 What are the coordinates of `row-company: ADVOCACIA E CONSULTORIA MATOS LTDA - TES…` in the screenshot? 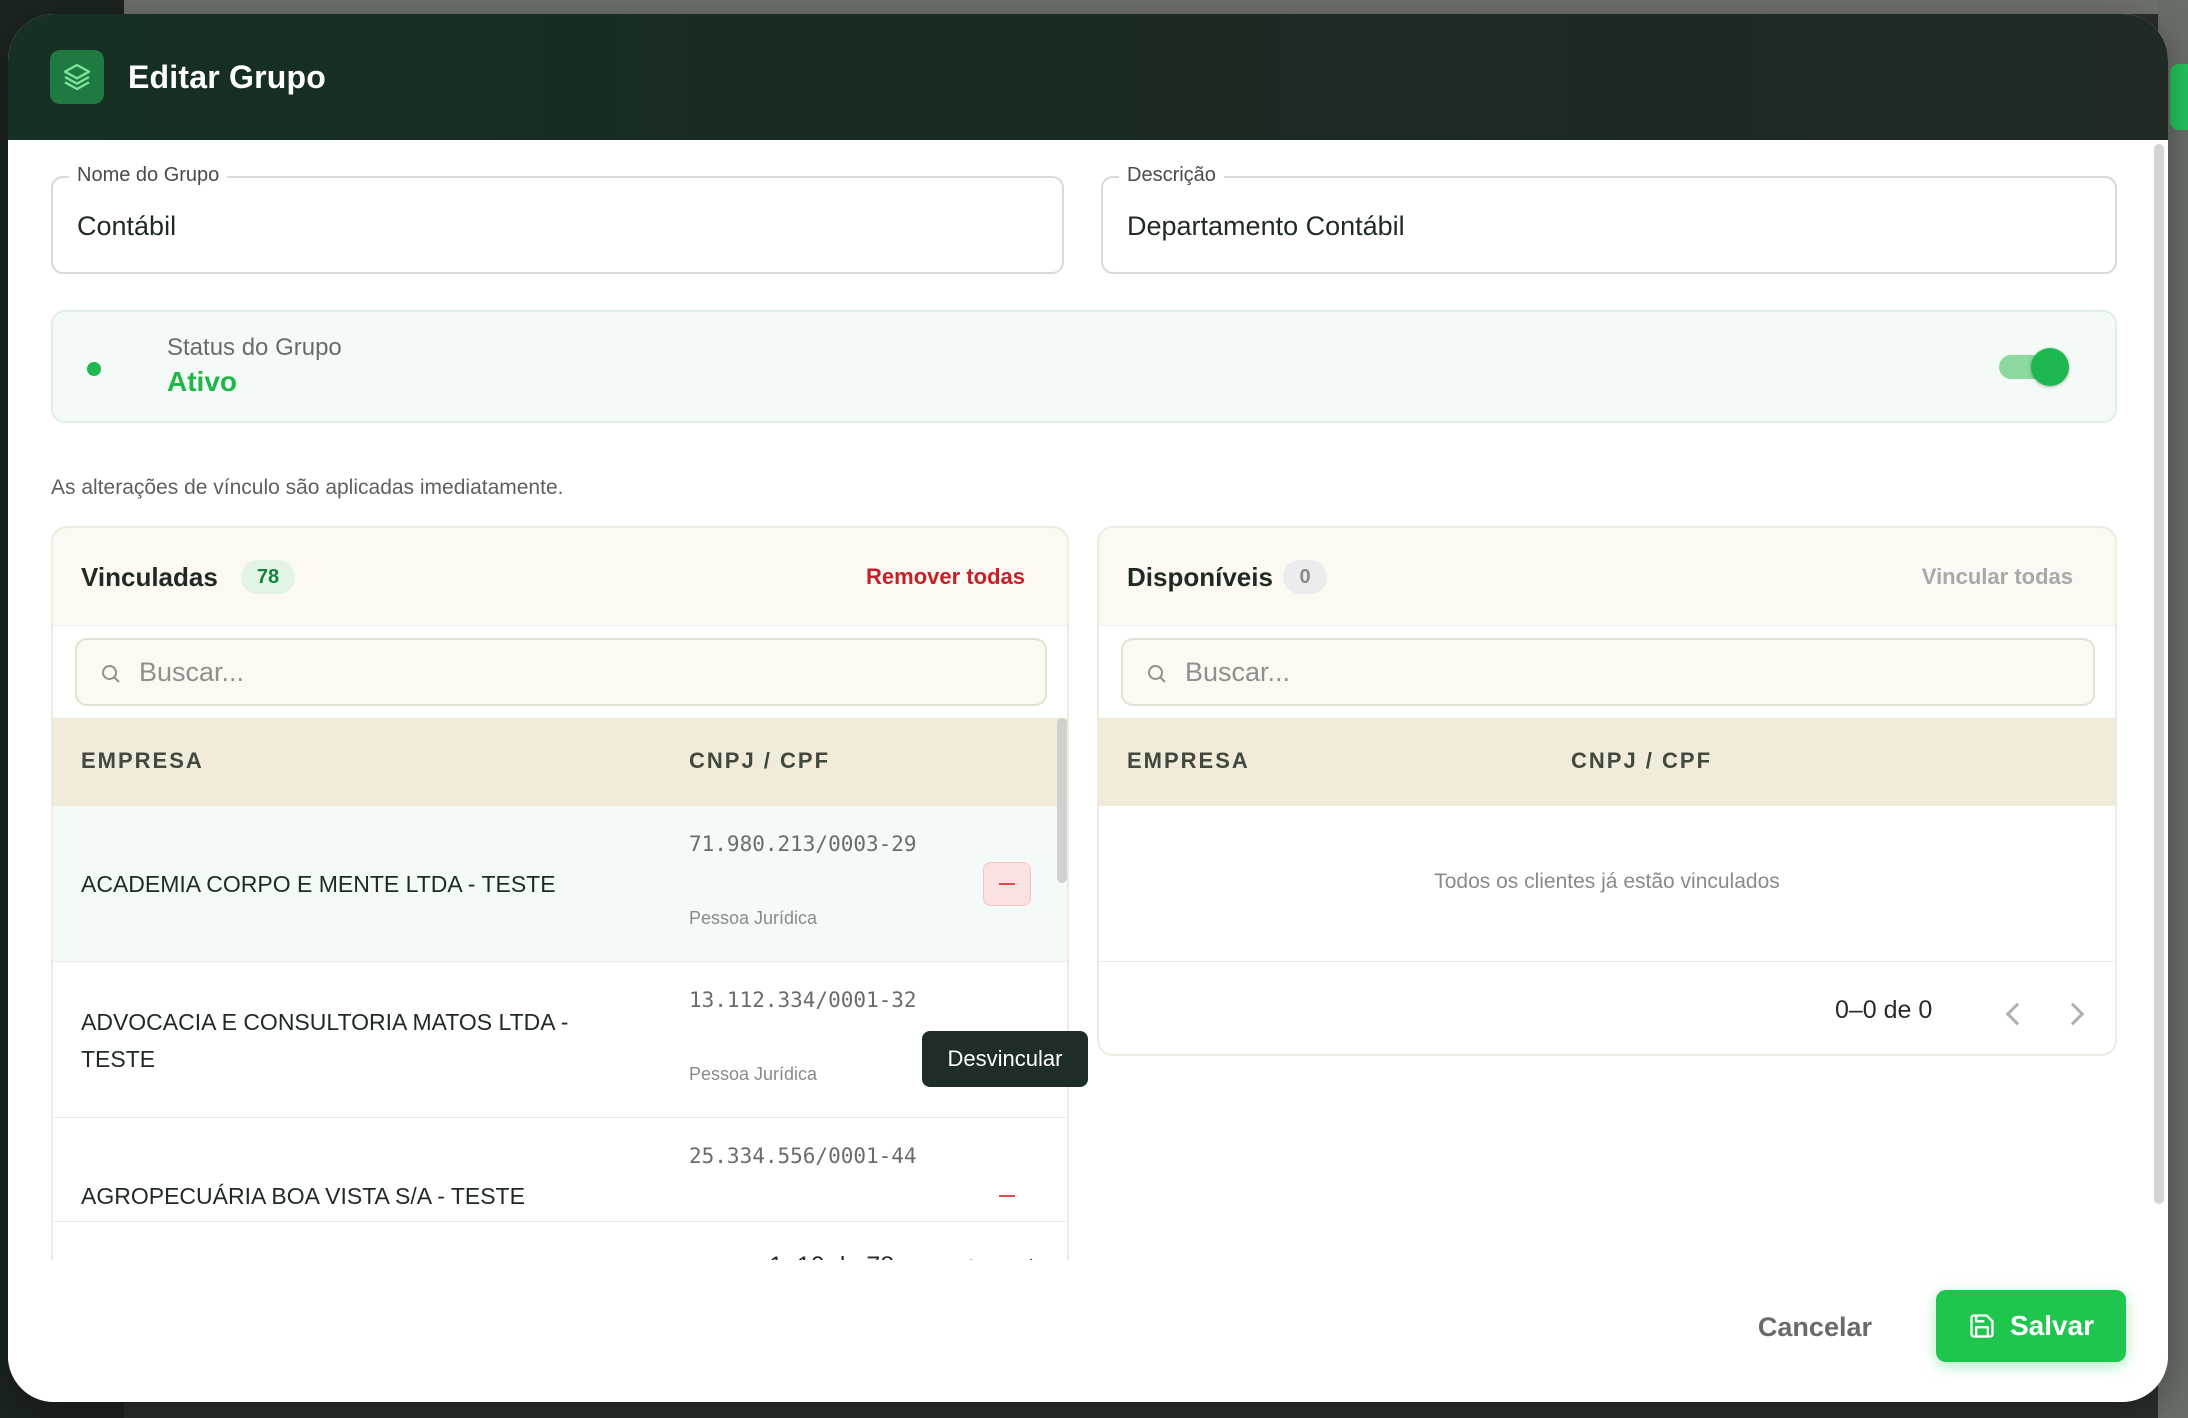 It's located at (325, 1040).